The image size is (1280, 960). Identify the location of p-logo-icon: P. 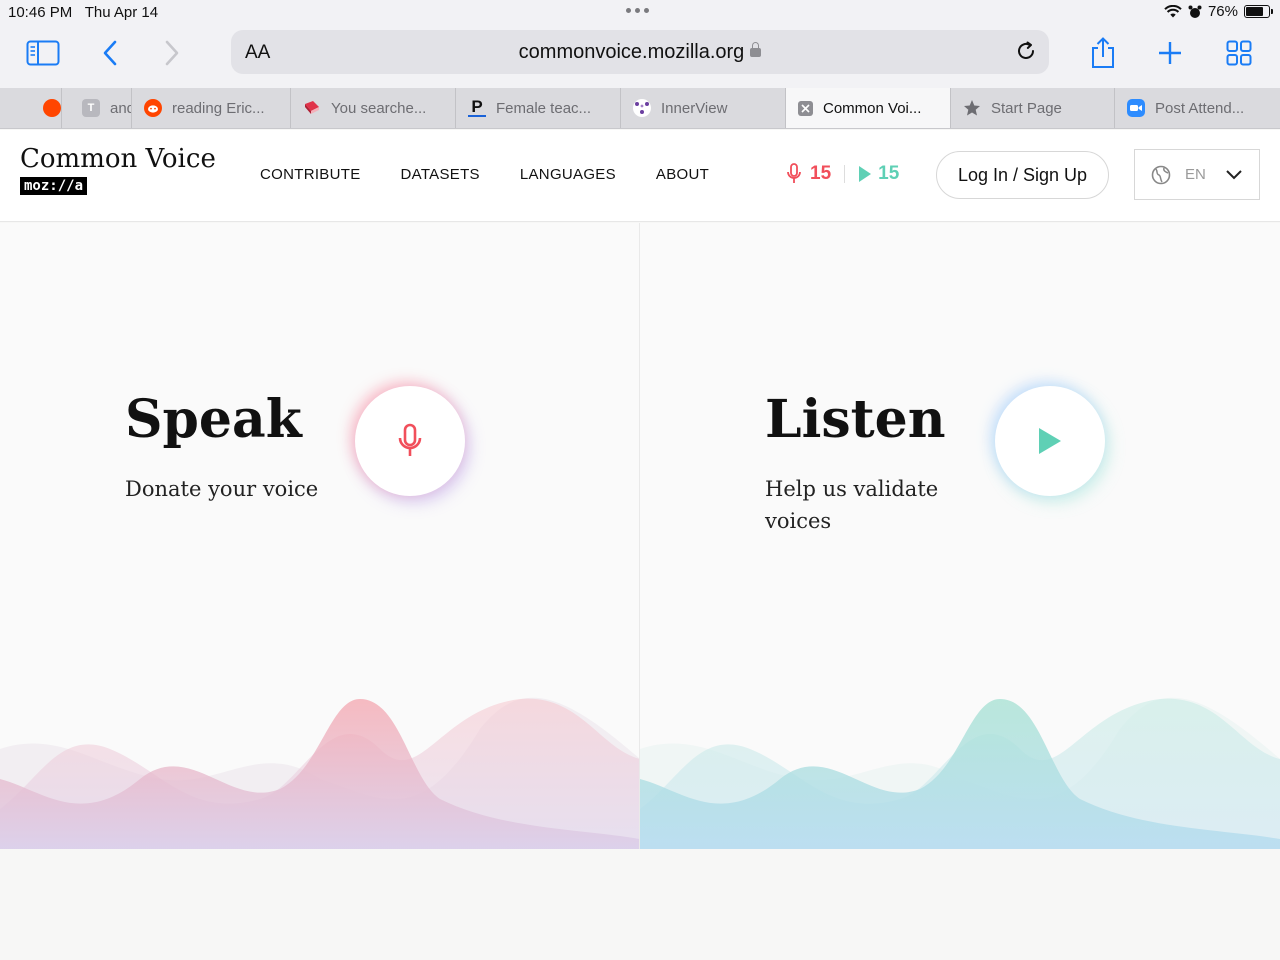
(477, 107).